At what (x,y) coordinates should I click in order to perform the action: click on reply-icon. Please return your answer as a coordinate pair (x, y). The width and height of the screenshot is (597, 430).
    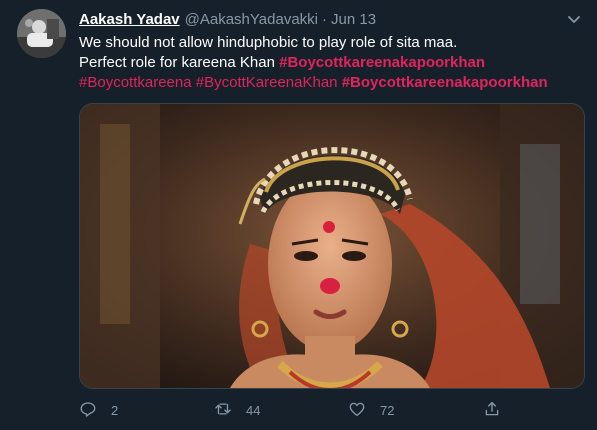
    Looking at the image, I should click on (88, 410).